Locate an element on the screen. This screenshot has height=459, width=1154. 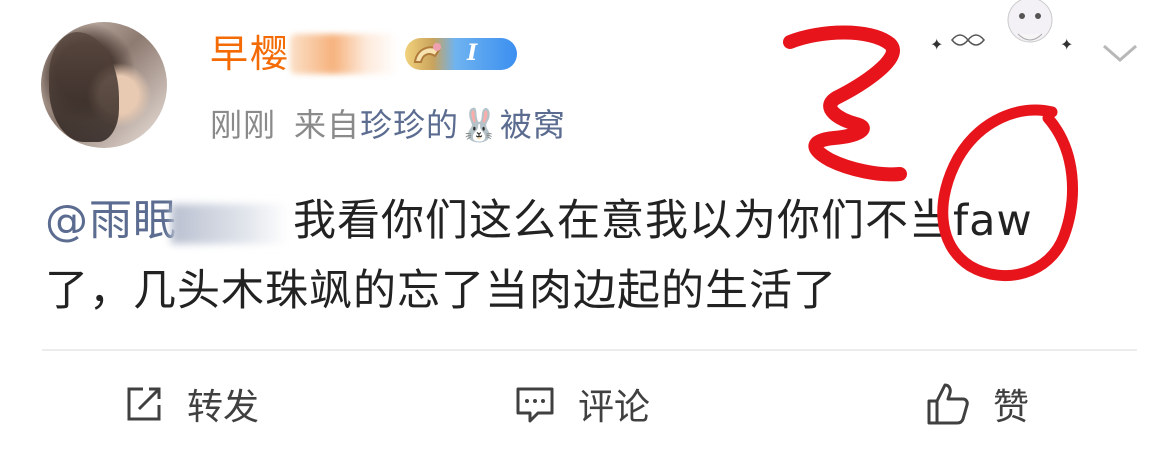
source-prefix: 来自 is located at coordinates (327, 125).